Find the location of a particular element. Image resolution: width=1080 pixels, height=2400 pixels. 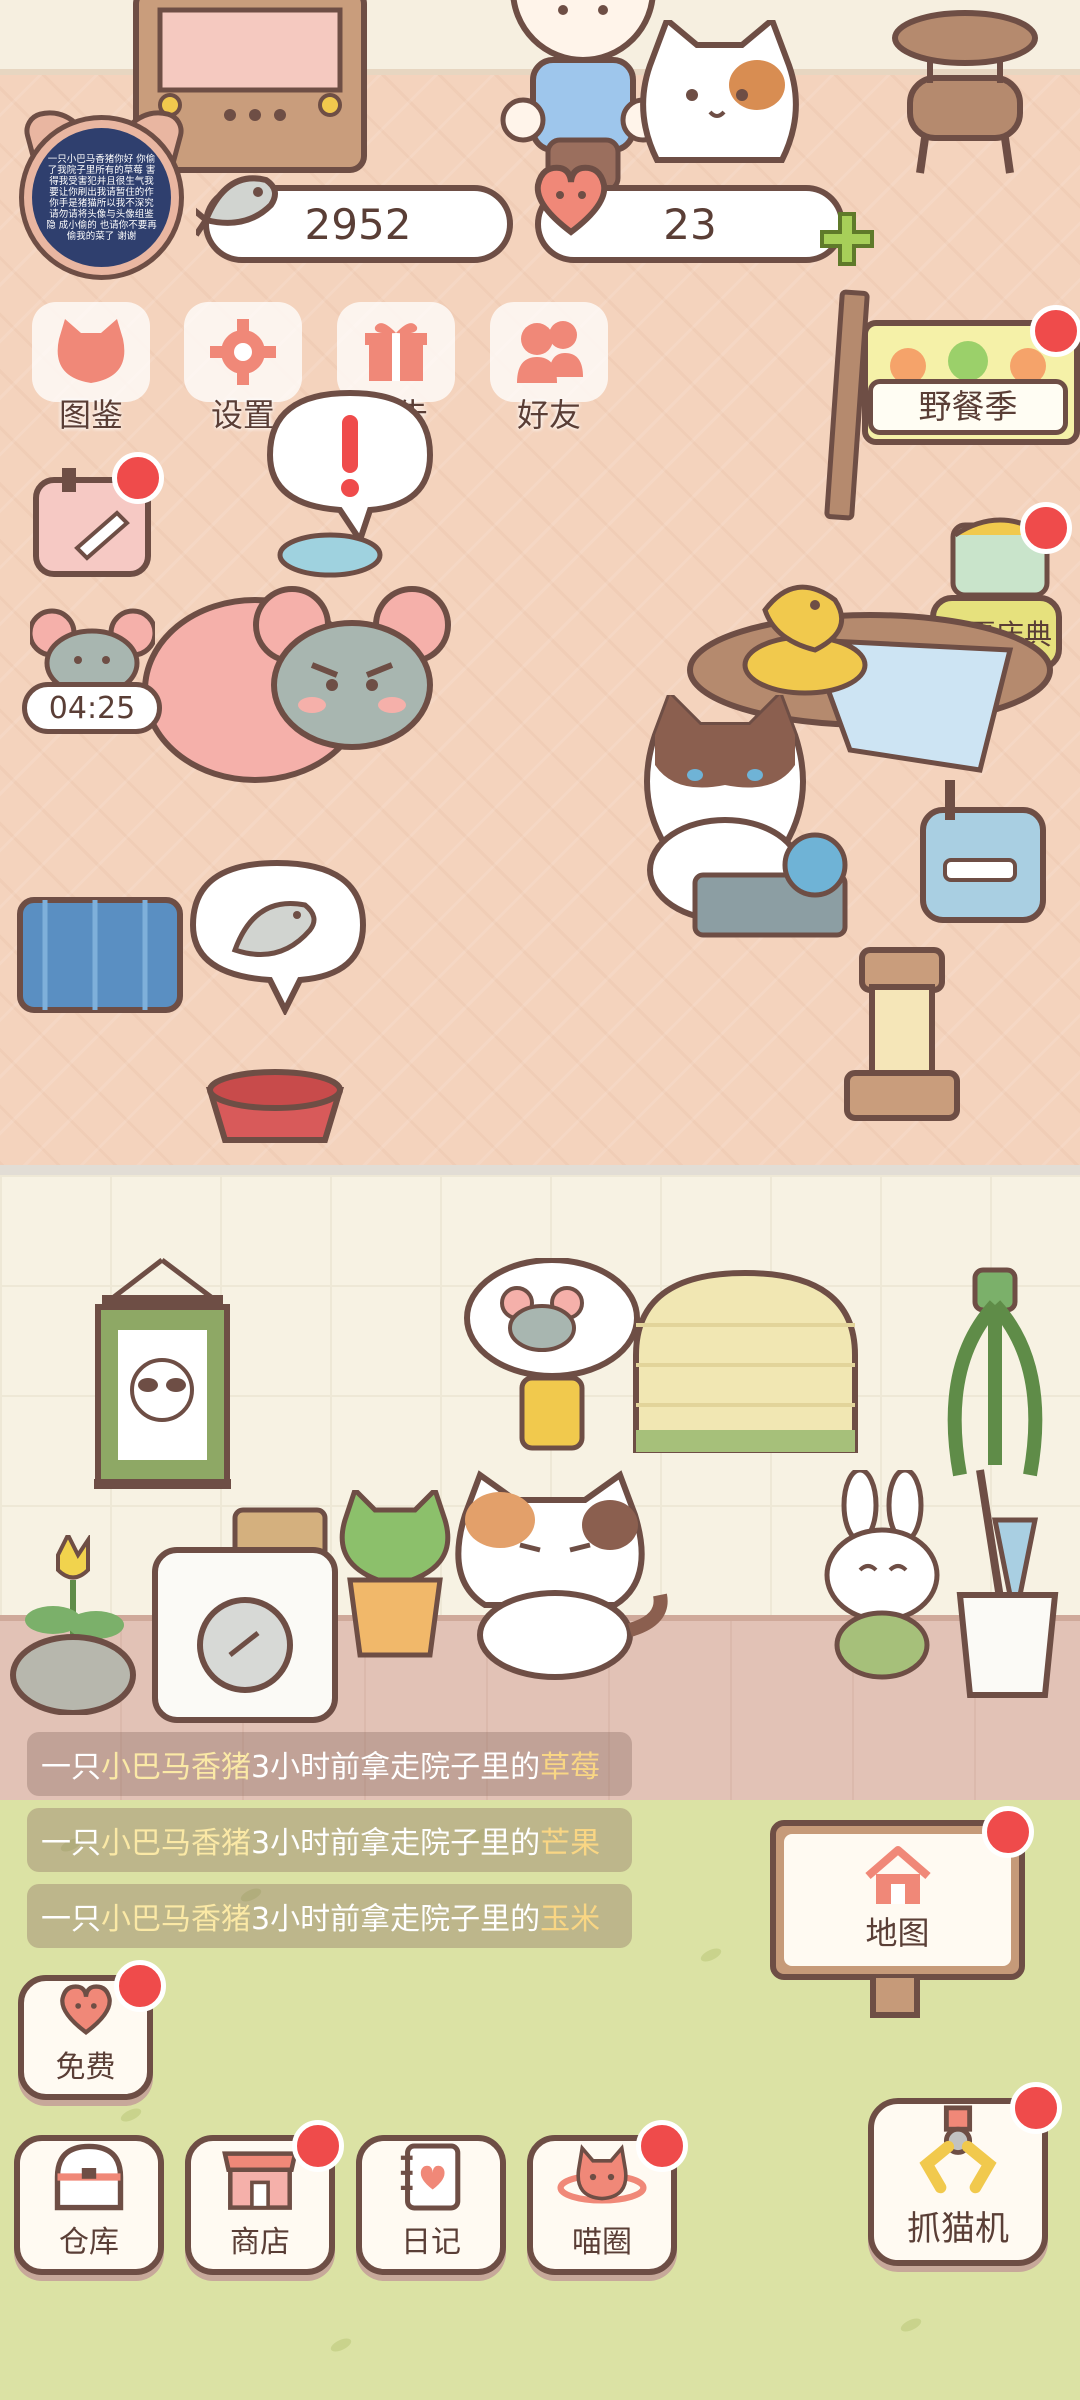

free-label: 免费 is located at coordinates (85, 2067).